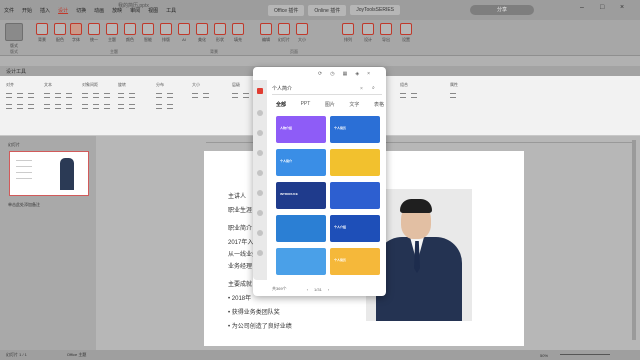  I want to click on ribbon-export-button: 导出, so click(386, 33).